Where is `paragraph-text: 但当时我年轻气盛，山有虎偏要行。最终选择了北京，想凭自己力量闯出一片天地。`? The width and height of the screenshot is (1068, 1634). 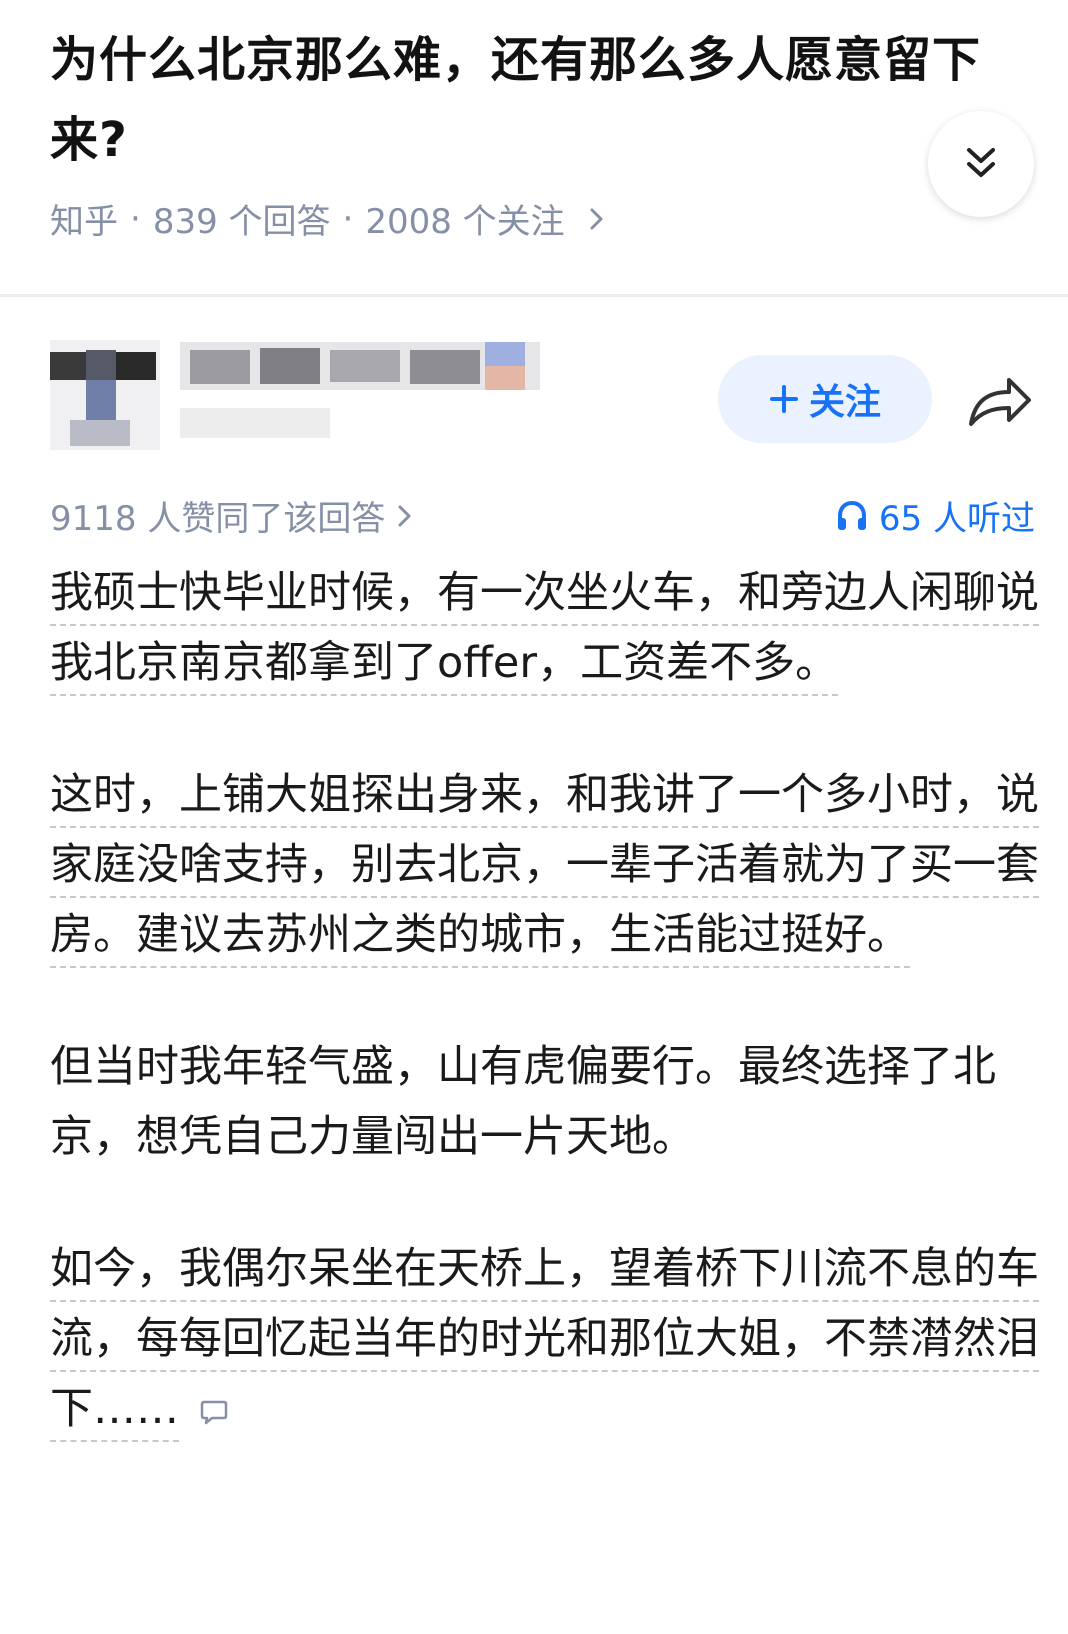 paragraph-text: 但当时我年轻气盛，山有虎偏要行。最终选择了北京，想凭自己力量闯出一片天地。 is located at coordinates (523, 1102).